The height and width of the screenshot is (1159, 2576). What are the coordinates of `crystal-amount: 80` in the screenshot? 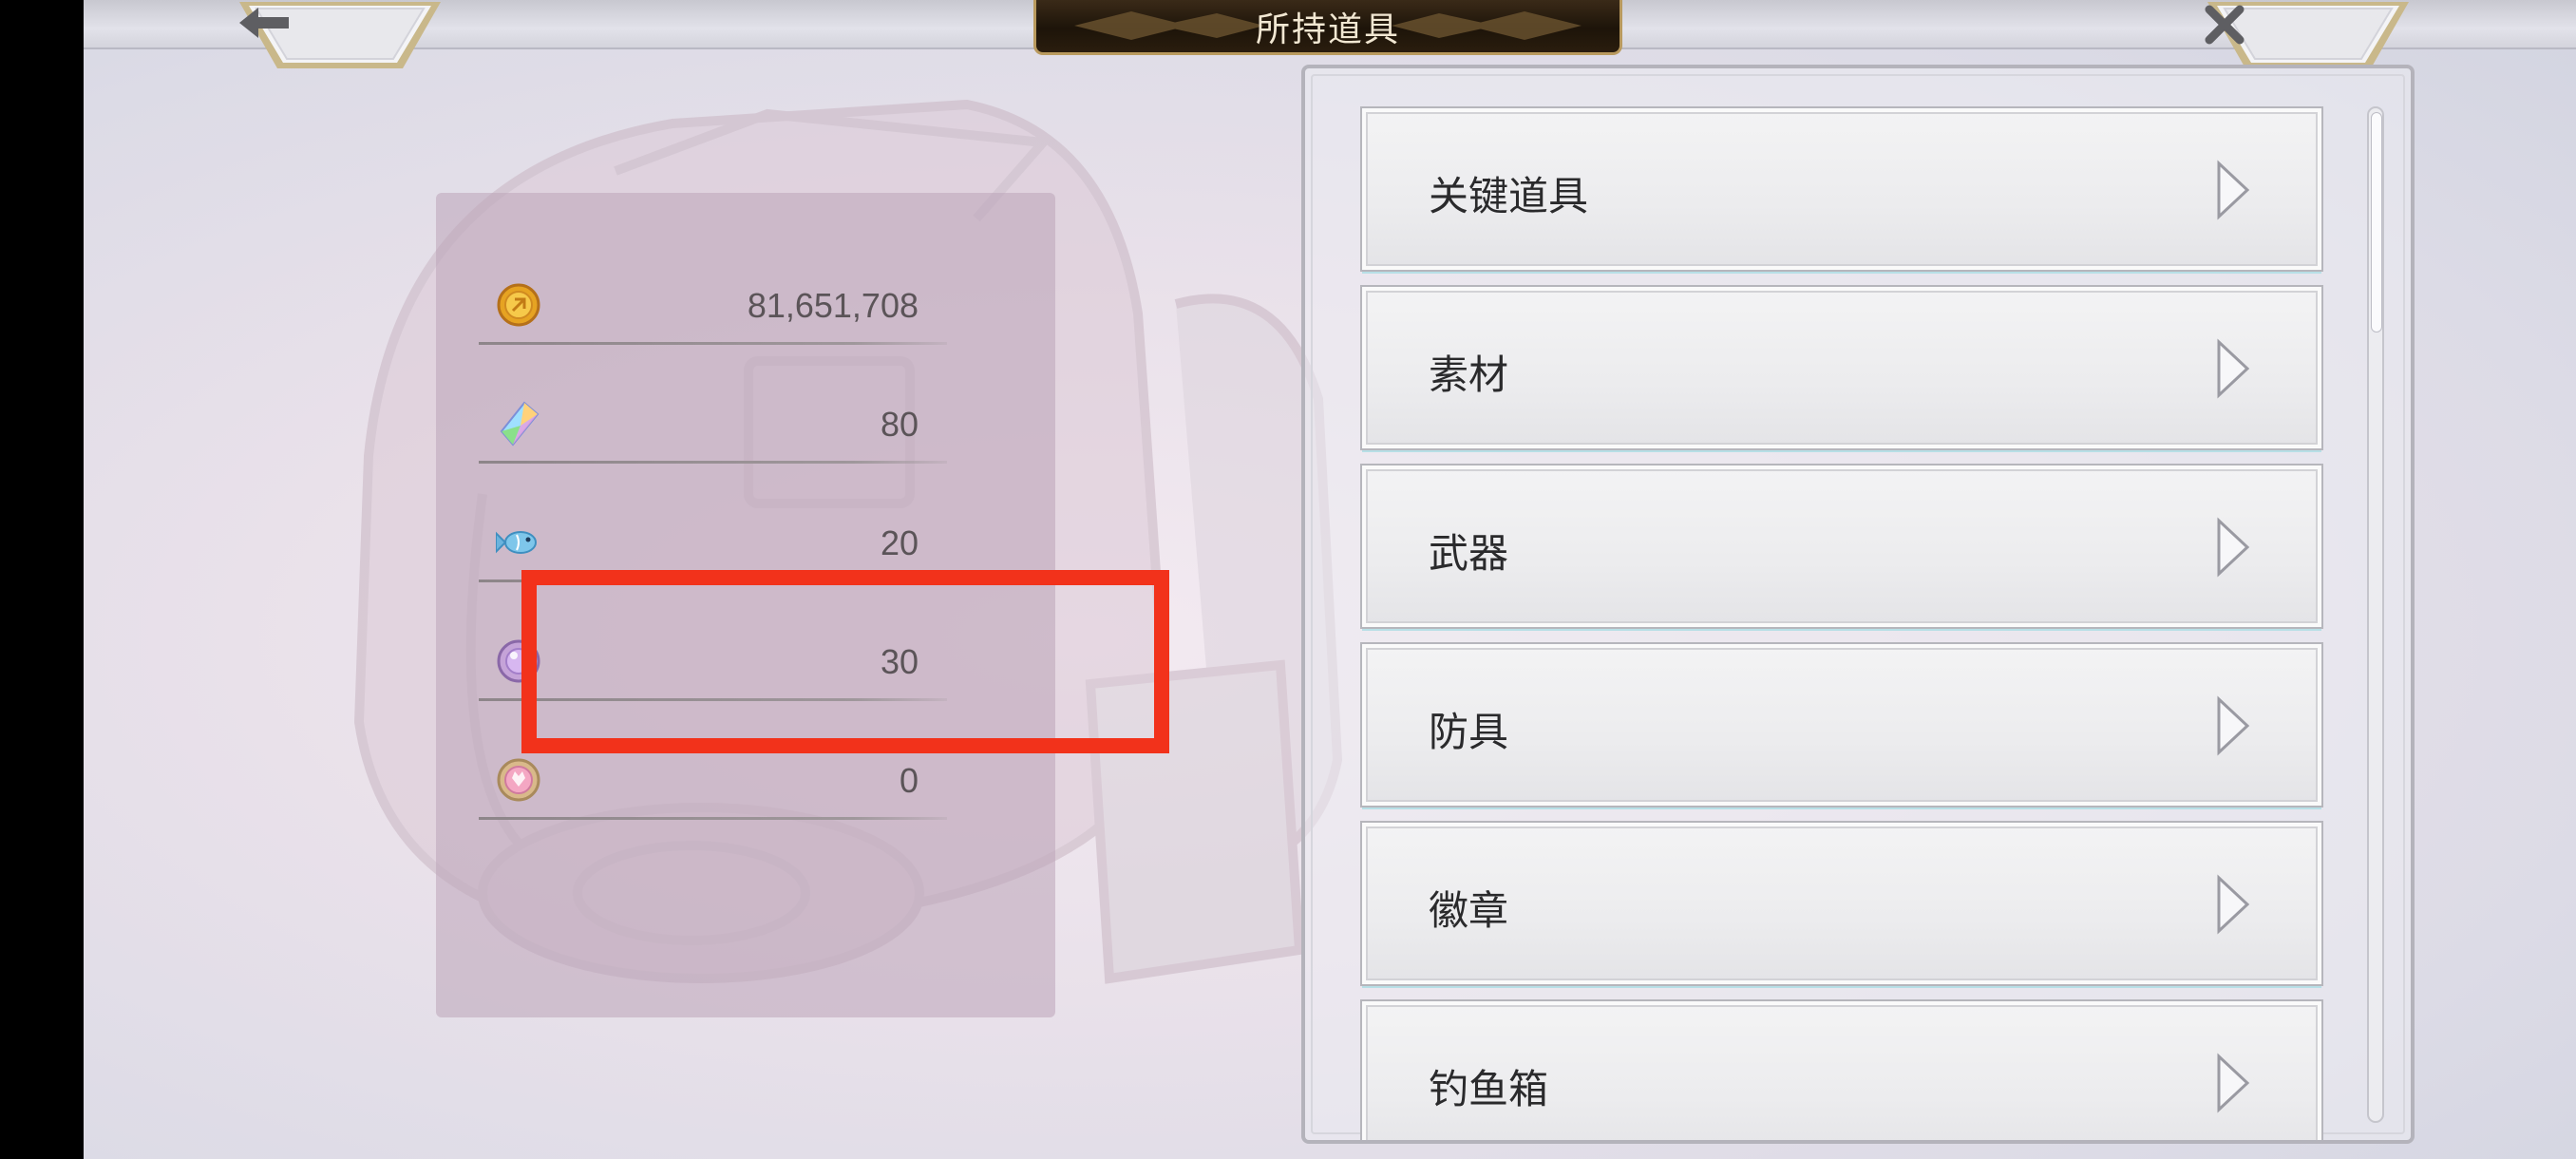 It's located at (899, 424).